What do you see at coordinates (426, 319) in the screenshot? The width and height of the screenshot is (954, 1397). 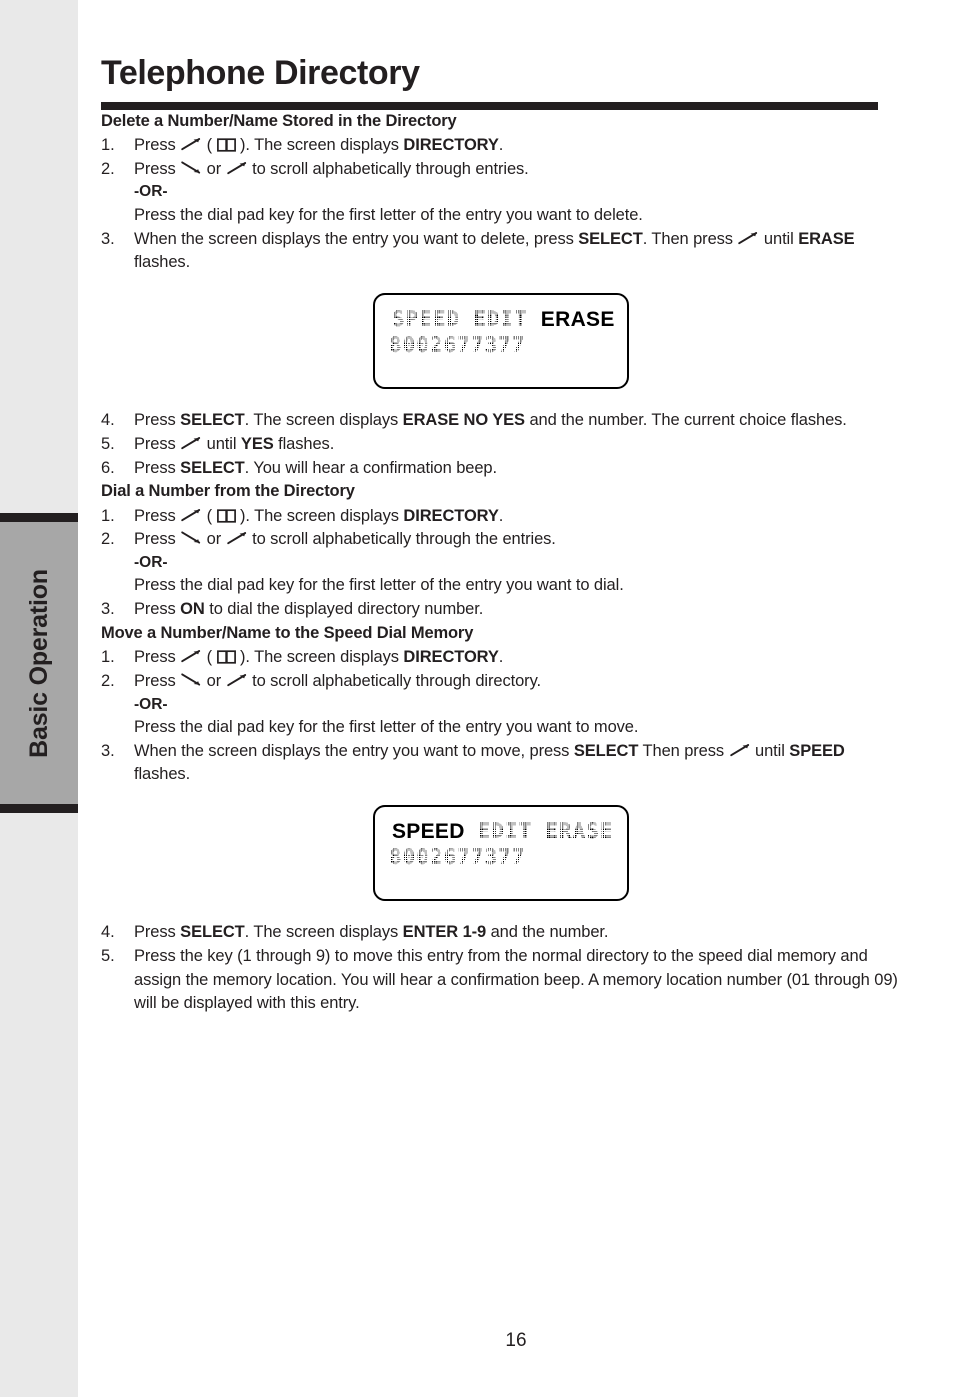 I see `lcd-segment-dotmatrix: SPEED` at bounding box center [426, 319].